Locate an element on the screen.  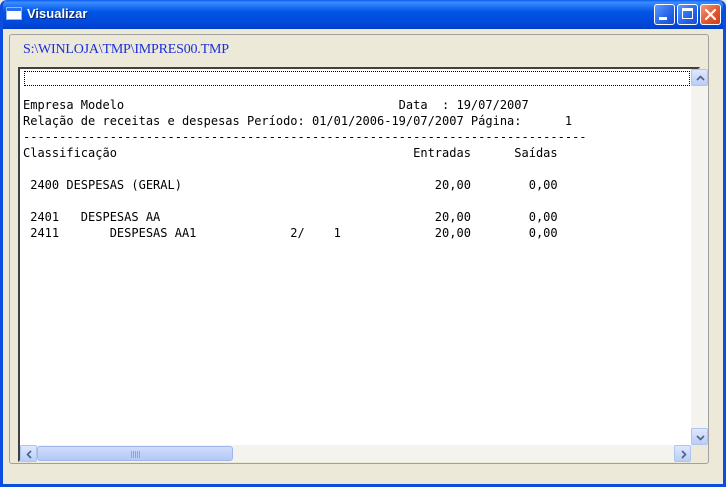
arrow-up-icon is located at coordinates (700, 78).